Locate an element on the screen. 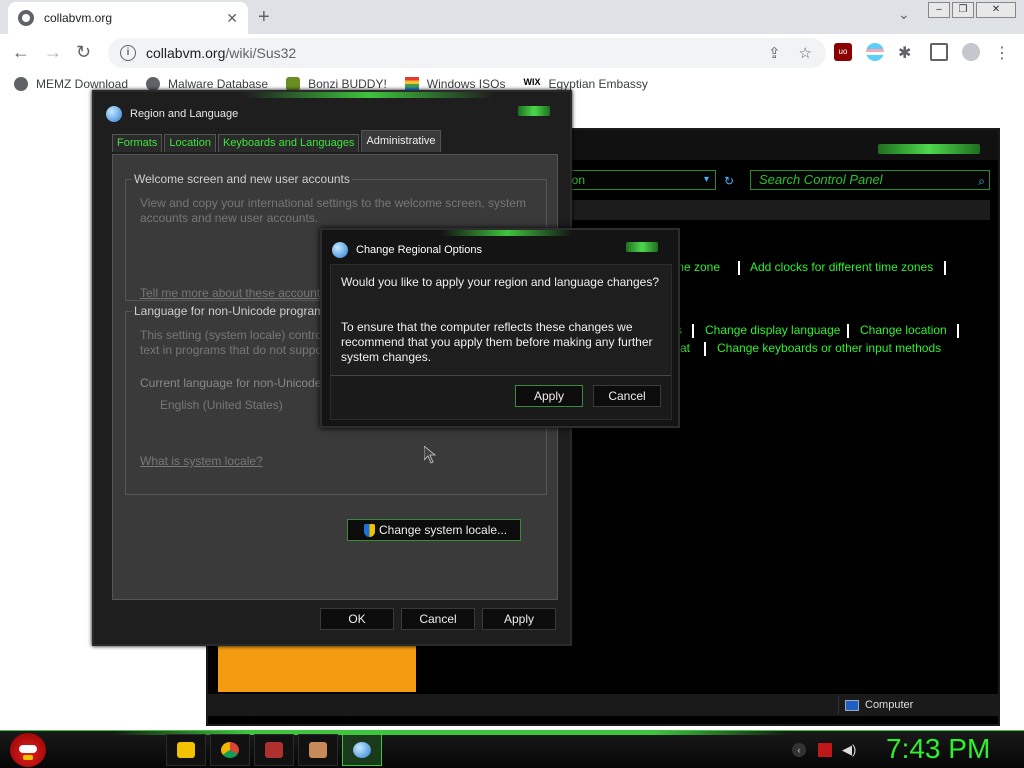 Image resolution: width=1024 pixels, height=768 pixels. chrome-icon is located at coordinates (230, 750).